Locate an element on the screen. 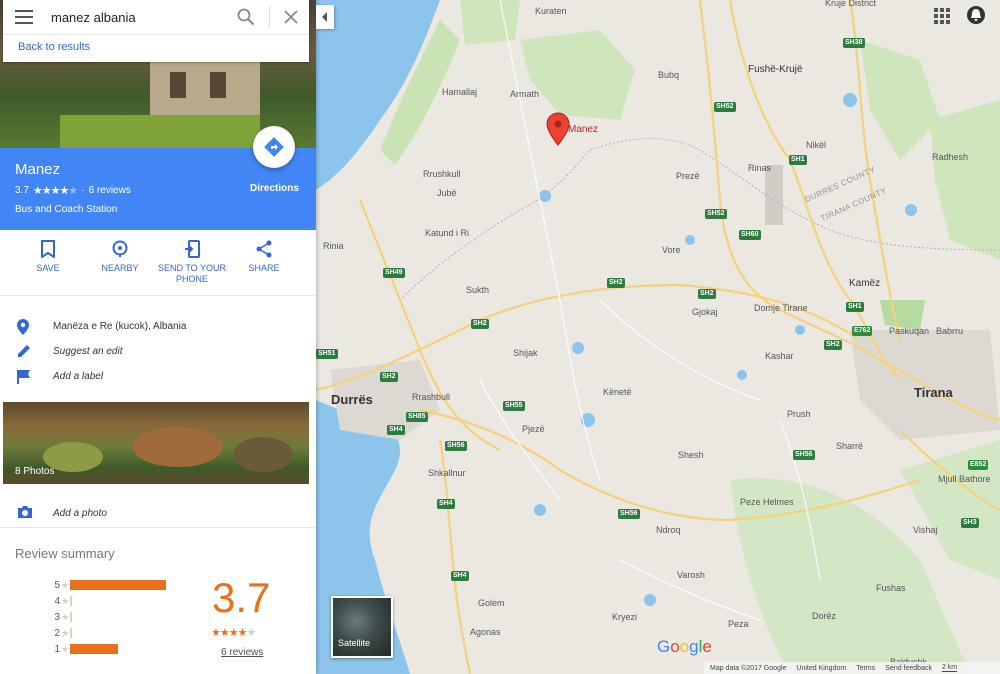  map-place-label: Vore is located at coordinates (671, 250).